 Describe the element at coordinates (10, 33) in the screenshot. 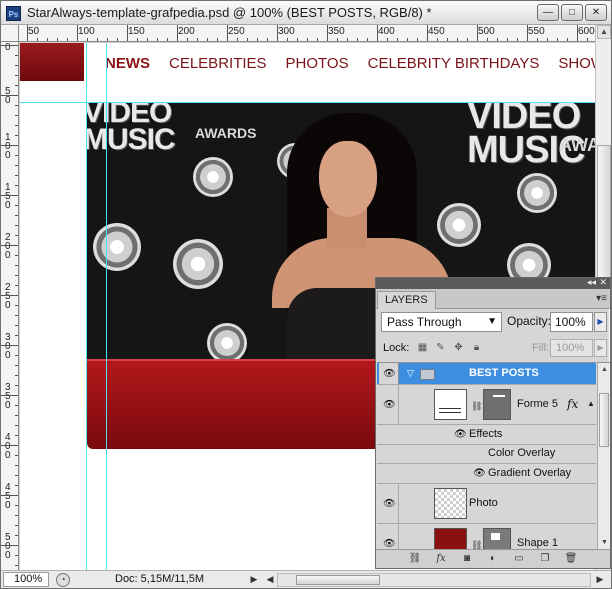

I see `ruler-origin` at that location.